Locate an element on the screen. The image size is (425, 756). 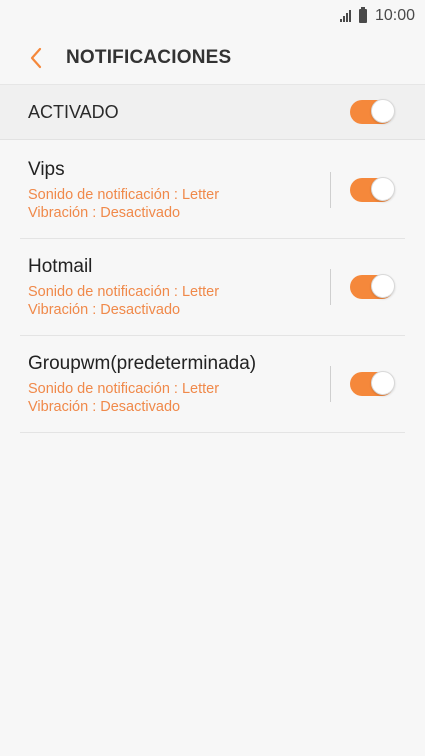
account-toggle-hotmail is located at coordinates (372, 286).